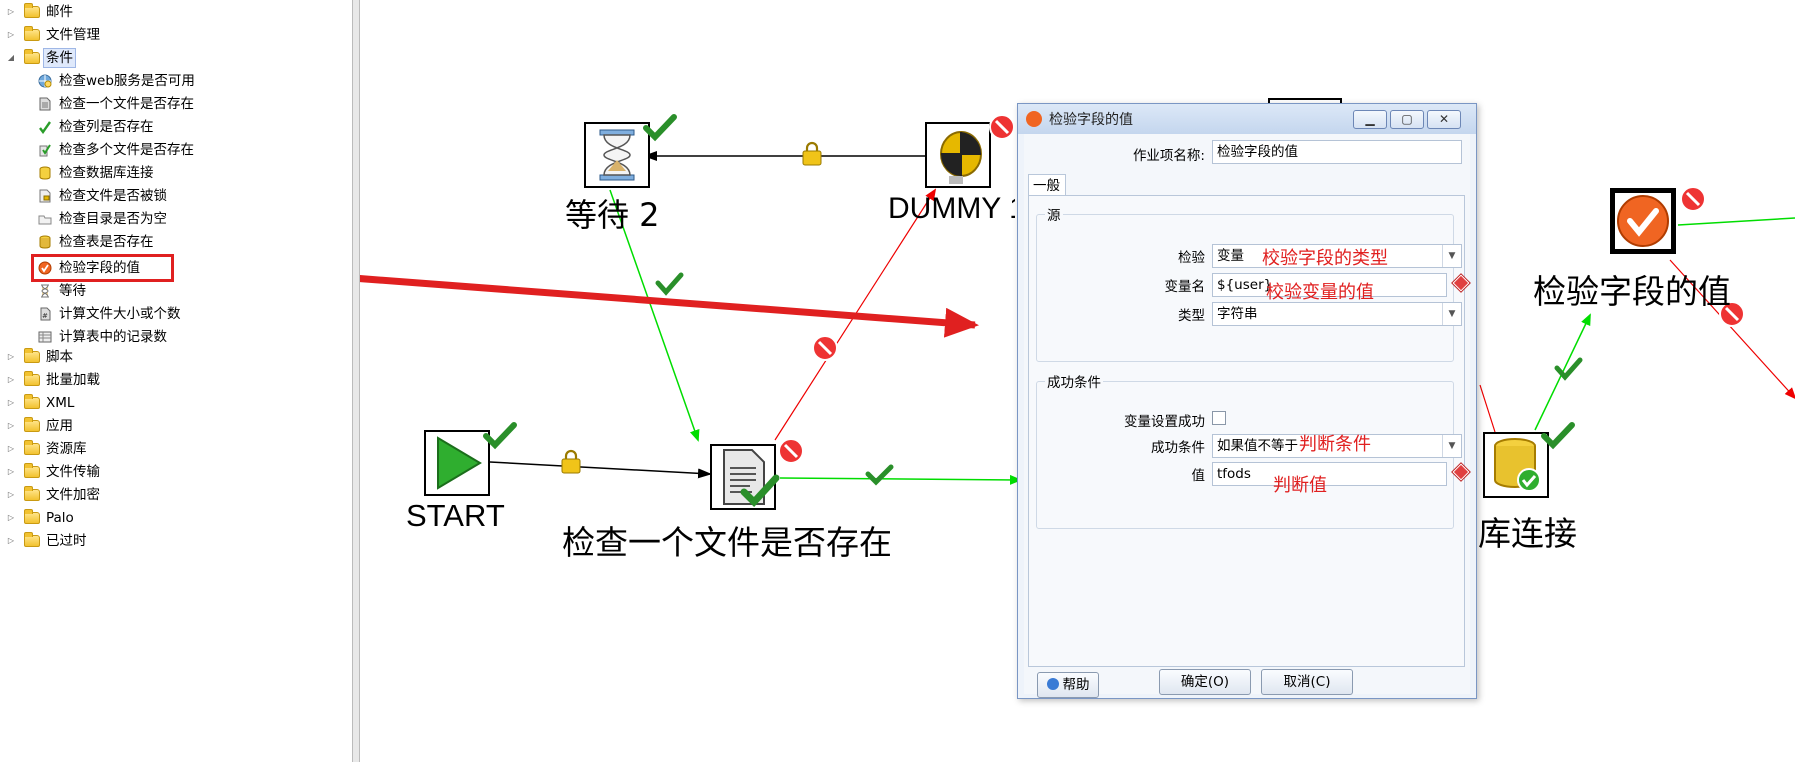 The width and height of the screenshot is (1795, 762). Describe the element at coordinates (951, 208) in the screenshot. I see `job-entry-caption: DUMMY 1` at that location.